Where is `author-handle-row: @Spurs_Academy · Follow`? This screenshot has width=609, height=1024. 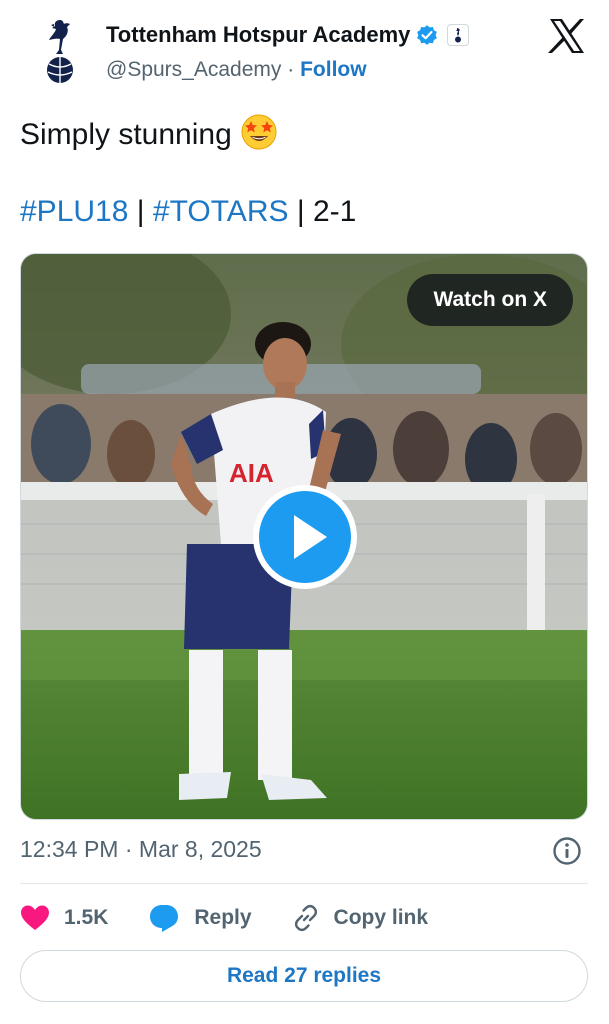 author-handle-row: @Spurs_Academy · Follow is located at coordinates (236, 70).